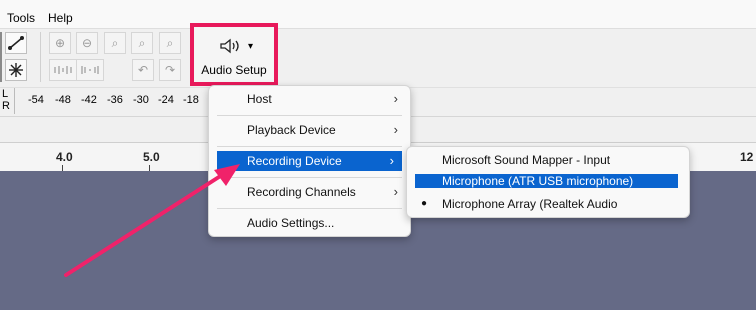 The width and height of the screenshot is (756, 310). I want to click on envelope-tool-icon, so click(16, 43).